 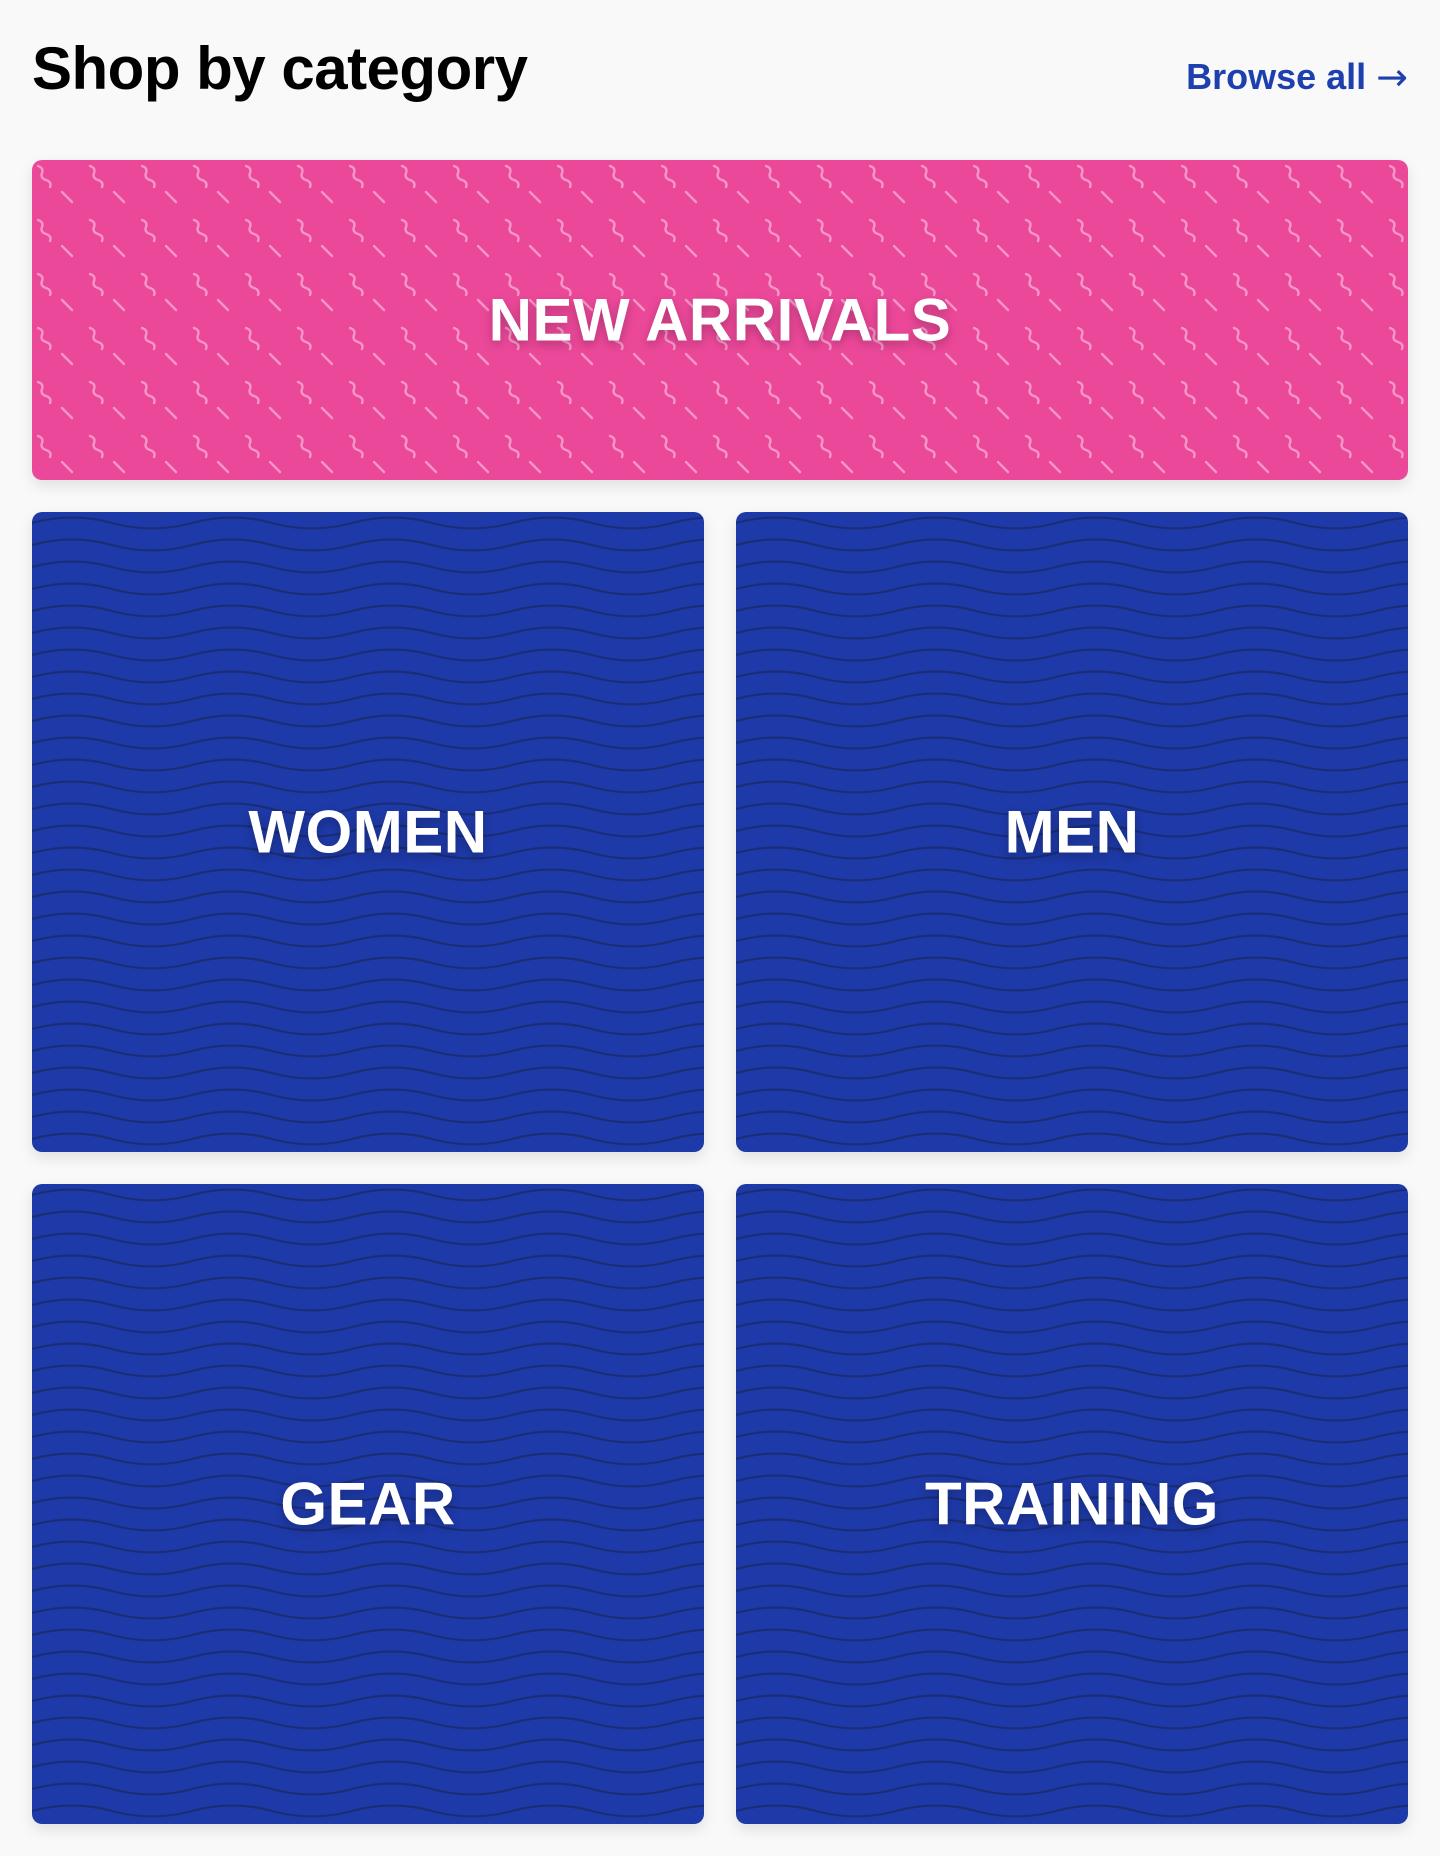 I want to click on category-label-new-arrivals: NEW ARRIVALS, so click(x=720, y=320).